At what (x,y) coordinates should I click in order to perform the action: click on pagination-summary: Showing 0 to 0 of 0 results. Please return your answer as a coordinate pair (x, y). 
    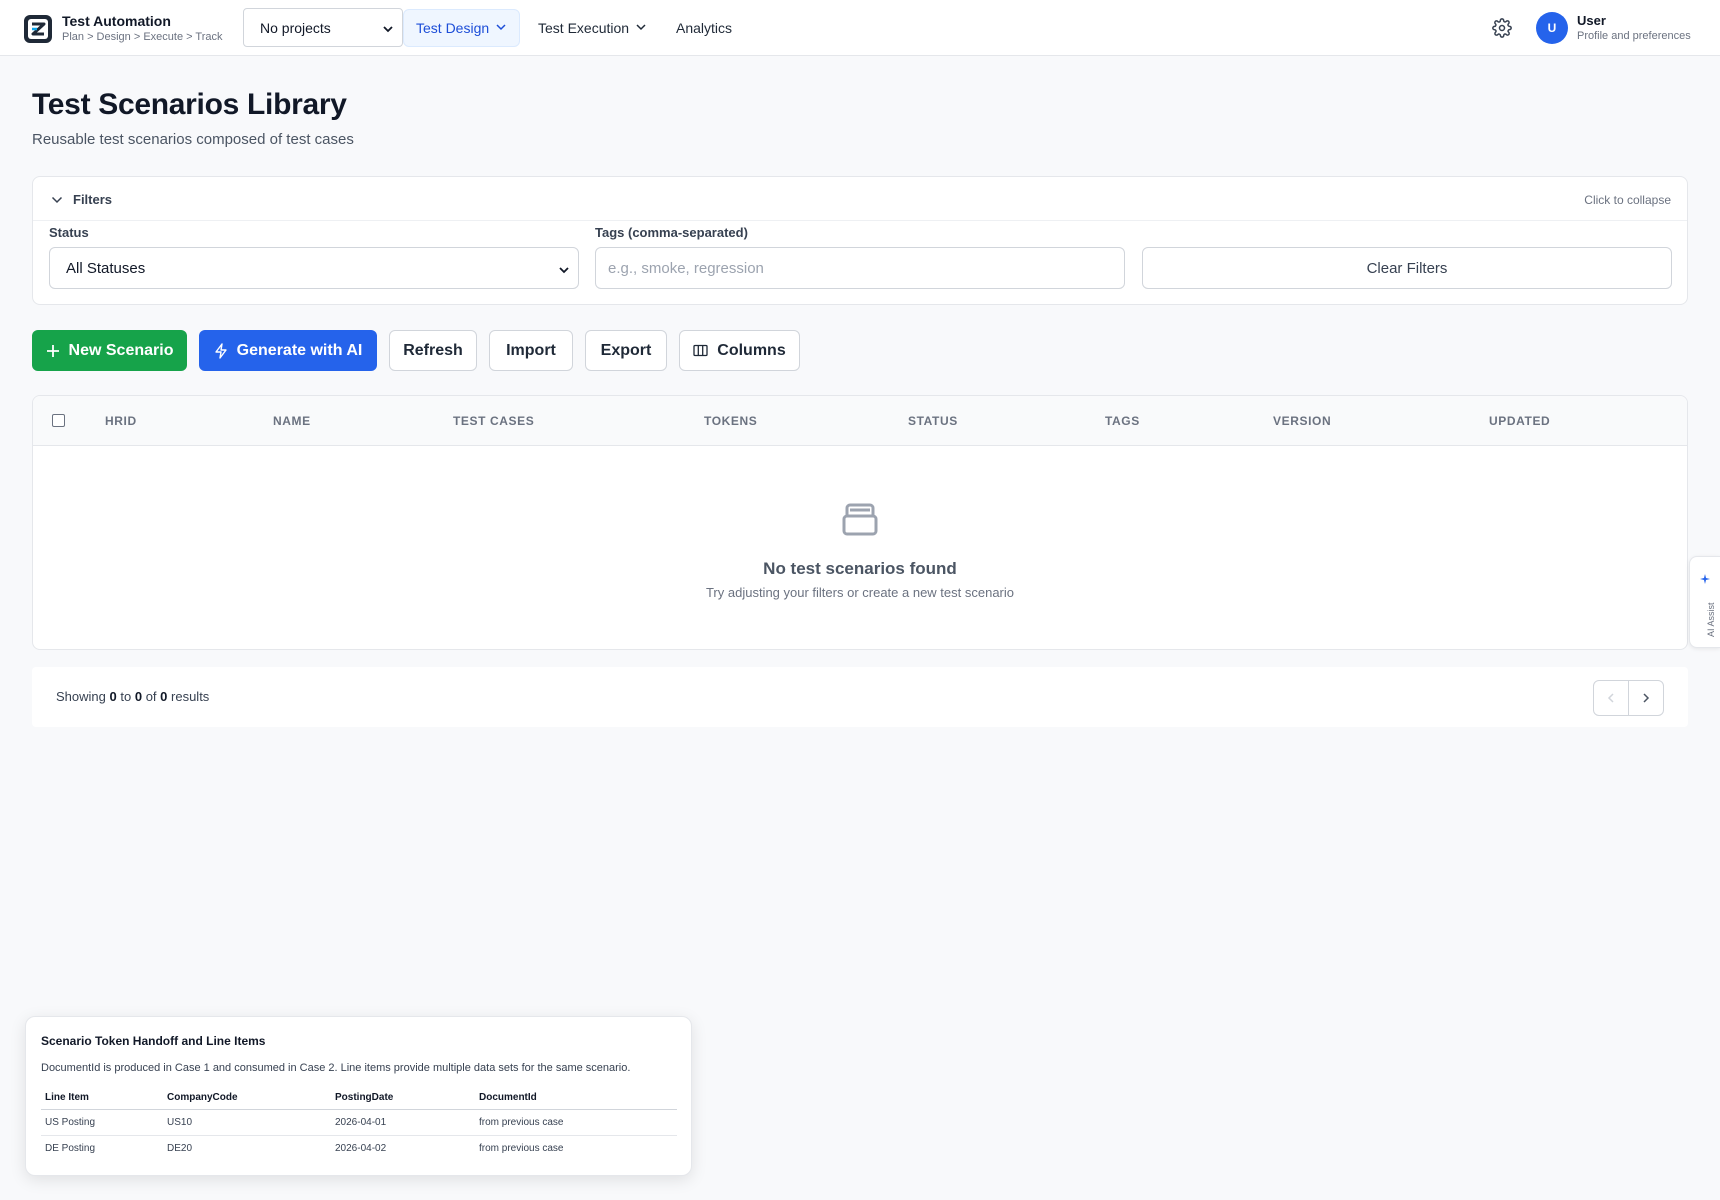
    Looking at the image, I should click on (132, 696).